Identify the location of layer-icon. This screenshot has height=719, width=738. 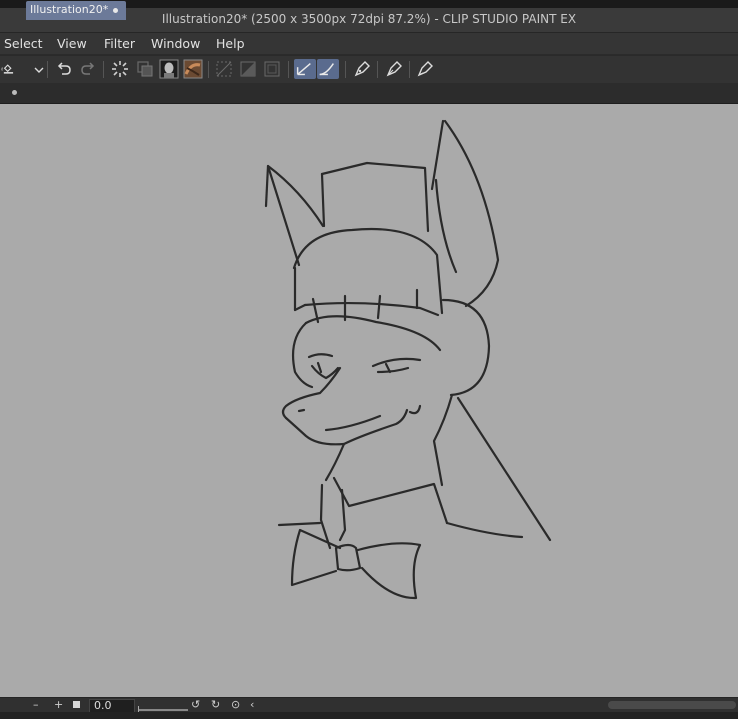
(145, 69).